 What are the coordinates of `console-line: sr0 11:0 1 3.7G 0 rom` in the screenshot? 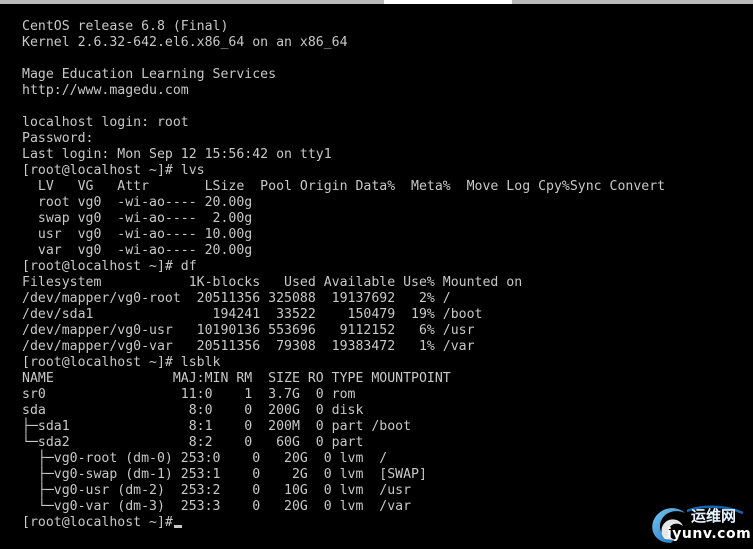 It's located at (189, 394).